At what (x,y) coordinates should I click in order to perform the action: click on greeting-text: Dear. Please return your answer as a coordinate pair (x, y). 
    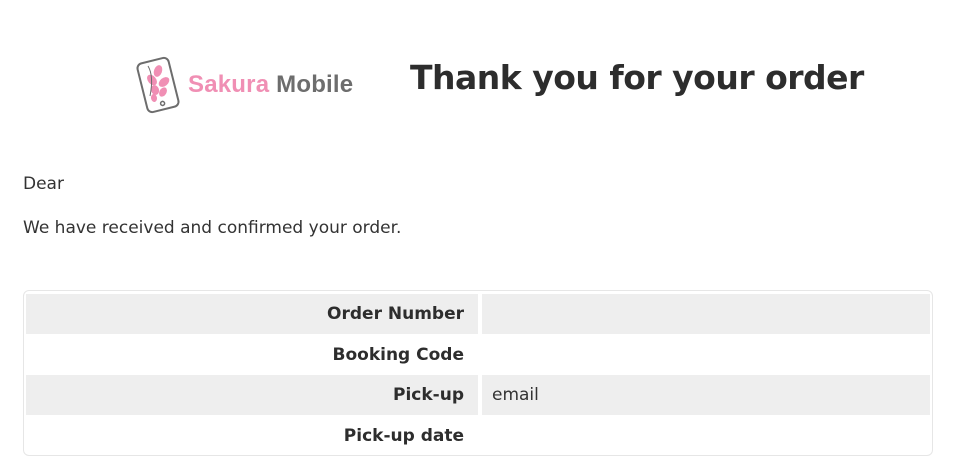
    Looking at the image, I should click on (43, 184).